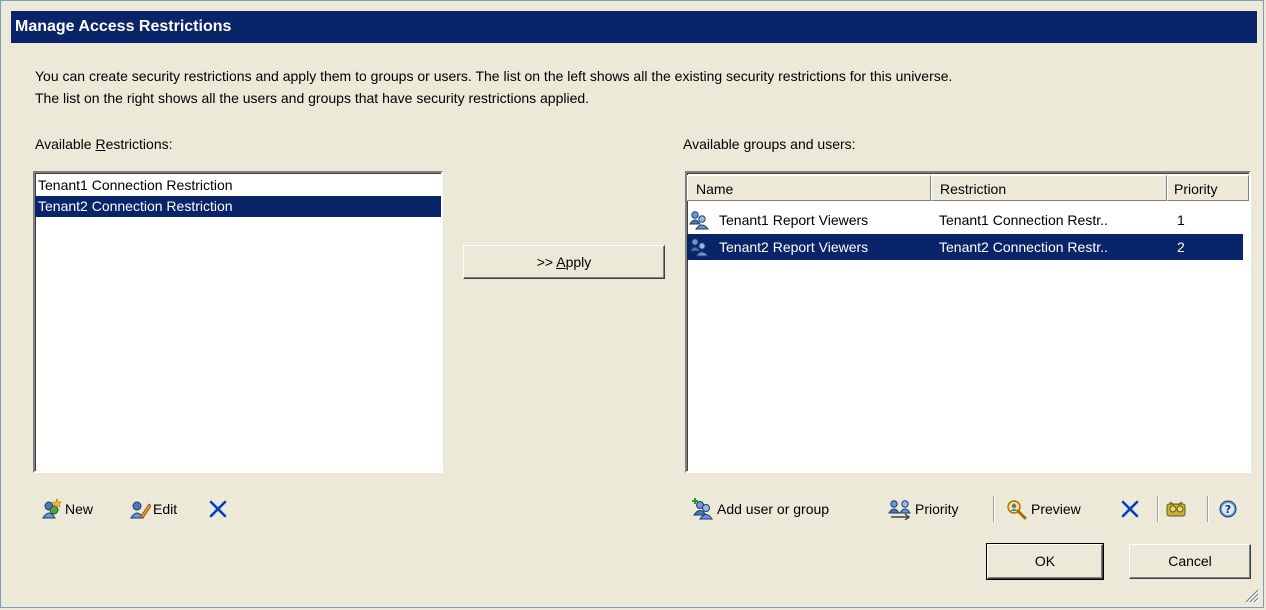  What do you see at coordinates (803, 144) in the screenshot?
I see `label-text: roups and users:` at bounding box center [803, 144].